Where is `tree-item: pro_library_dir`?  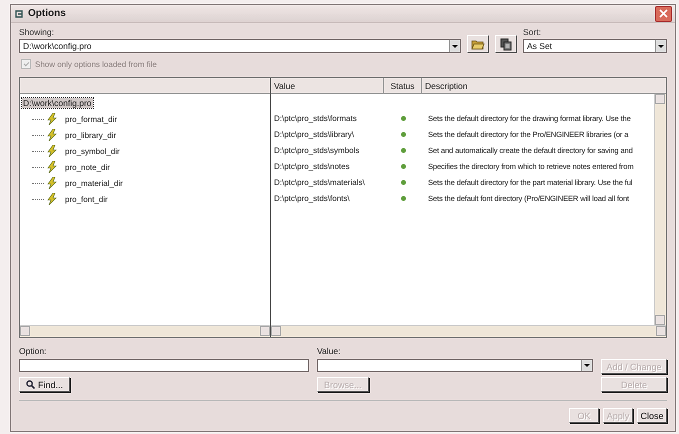 tree-item: pro_library_dir is located at coordinates (90, 135).